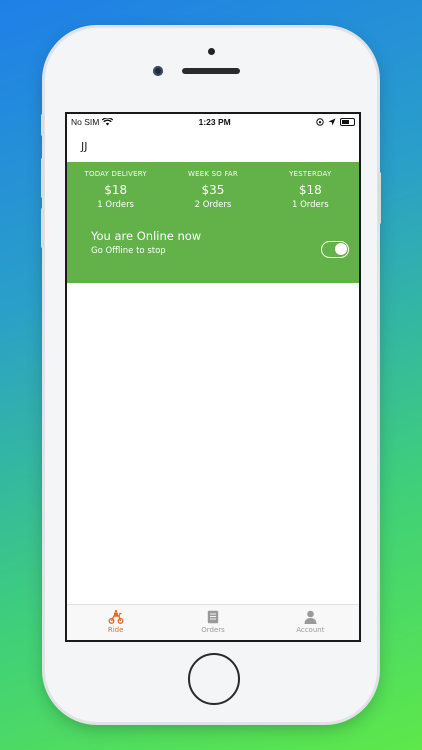  I want to click on tab-label: Orders, so click(213, 630).